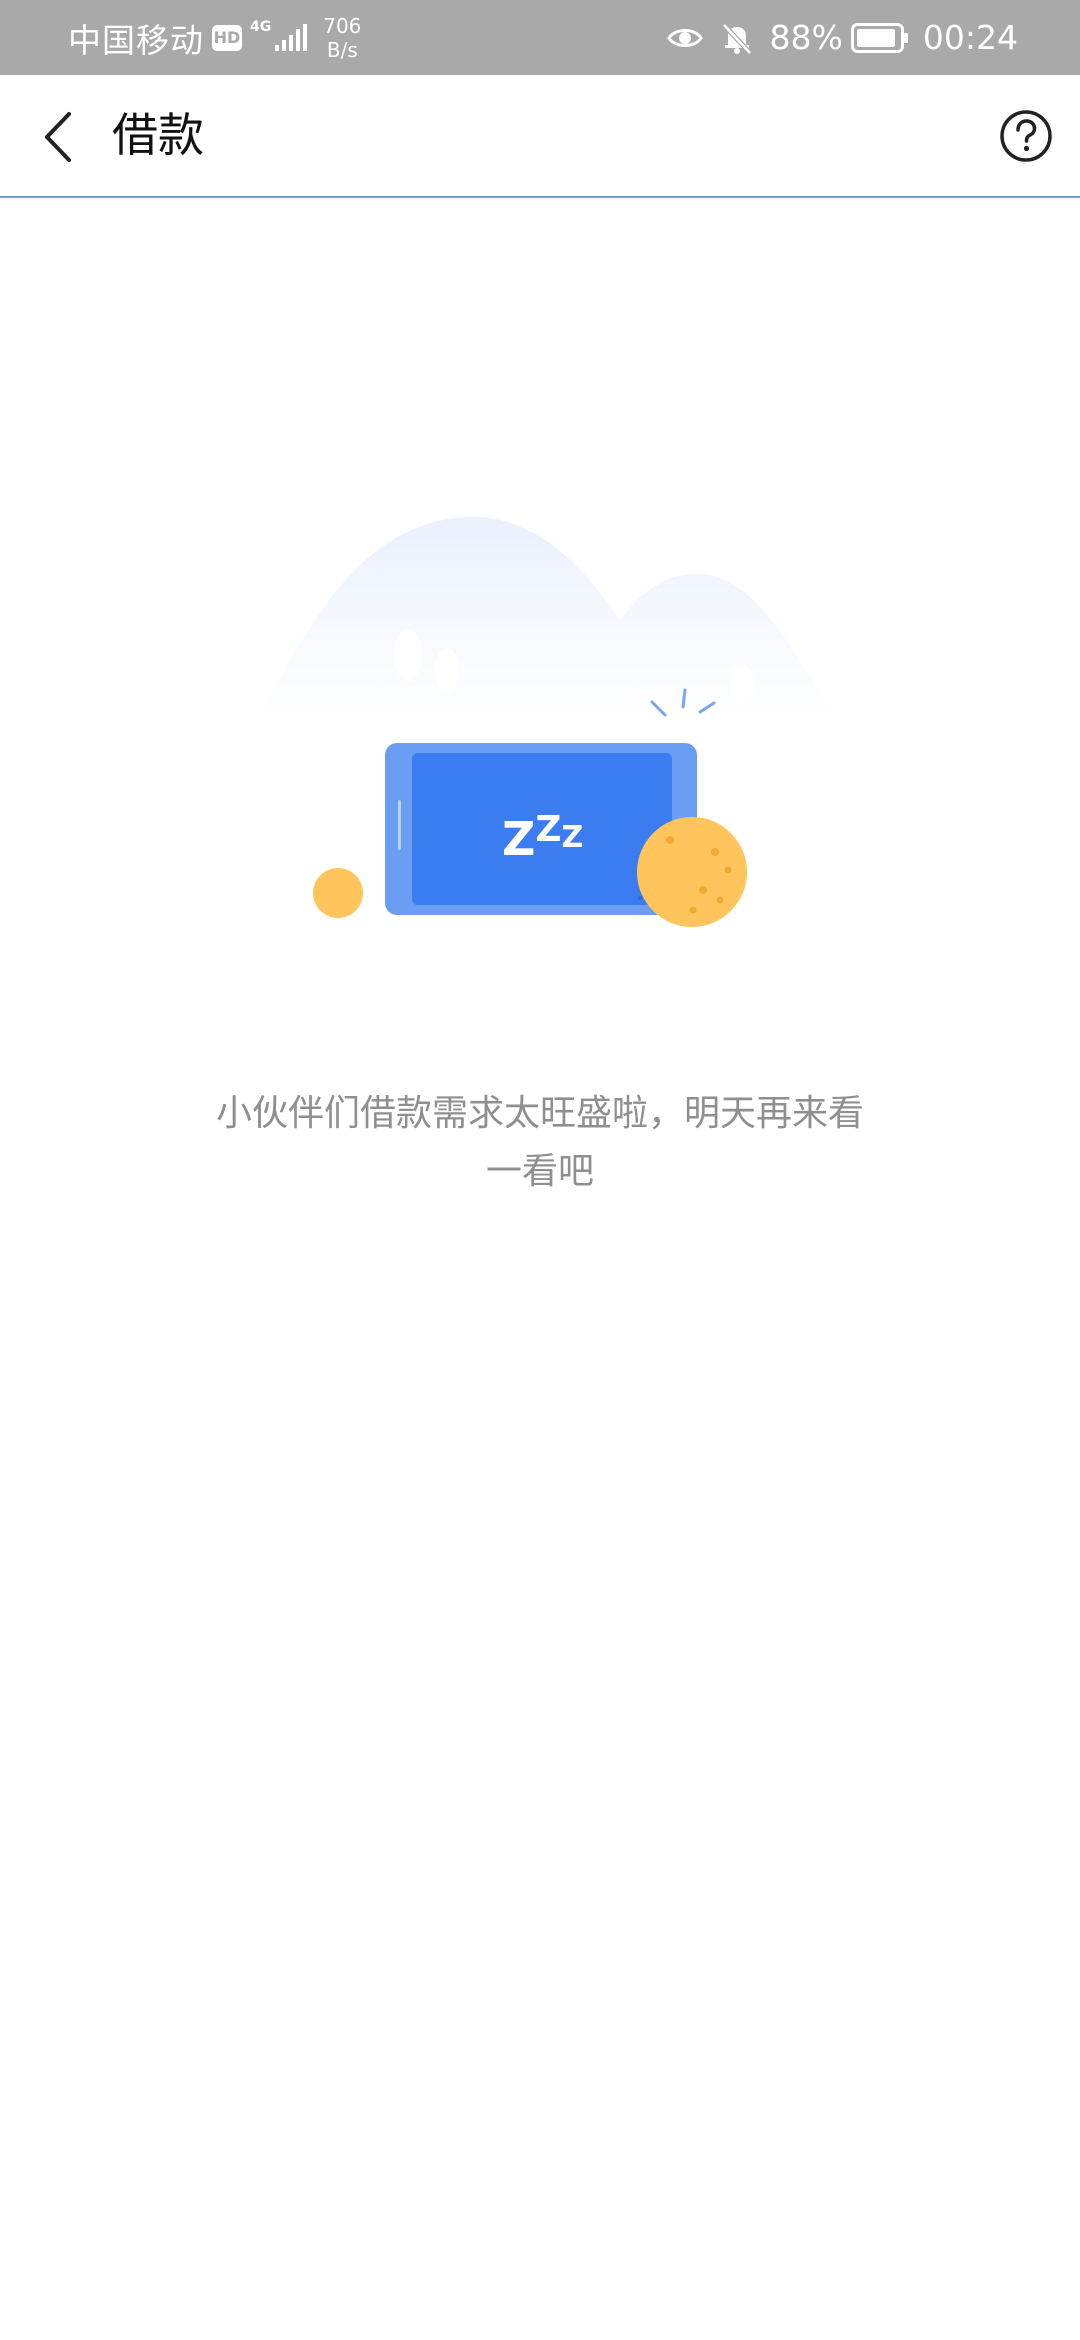  I want to click on empty-state-illustration: ZZZ, so click(545, 721).